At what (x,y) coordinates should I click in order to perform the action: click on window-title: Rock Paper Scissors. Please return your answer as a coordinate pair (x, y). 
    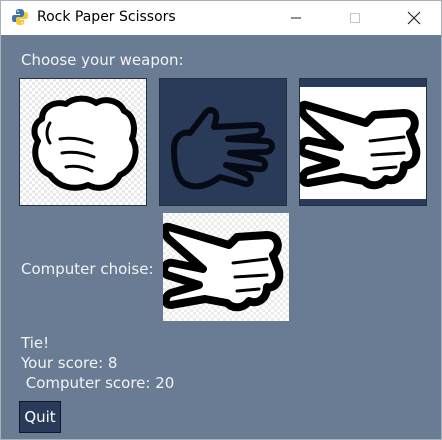
    Looking at the image, I should click on (106, 17).